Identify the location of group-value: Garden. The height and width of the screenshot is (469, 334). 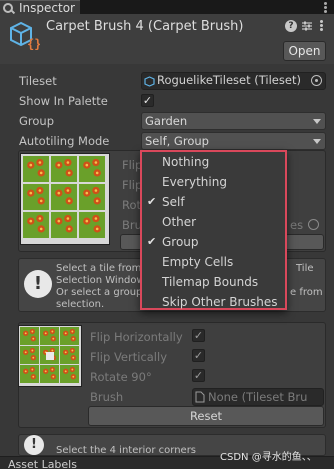
(166, 121).